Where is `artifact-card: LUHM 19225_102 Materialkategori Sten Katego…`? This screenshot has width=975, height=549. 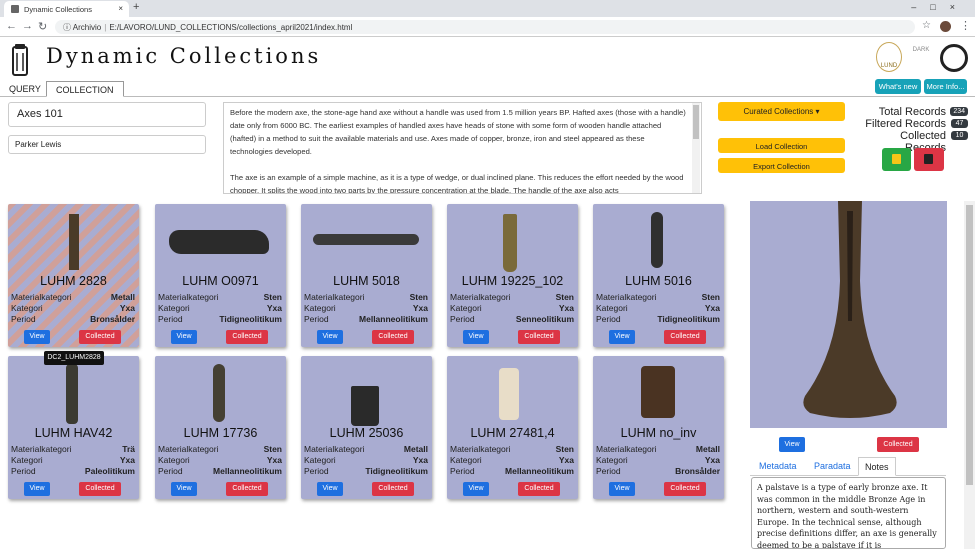
artifact-card: LUHM 19225_102 Materialkategori Sten Katego… is located at coordinates (512, 275).